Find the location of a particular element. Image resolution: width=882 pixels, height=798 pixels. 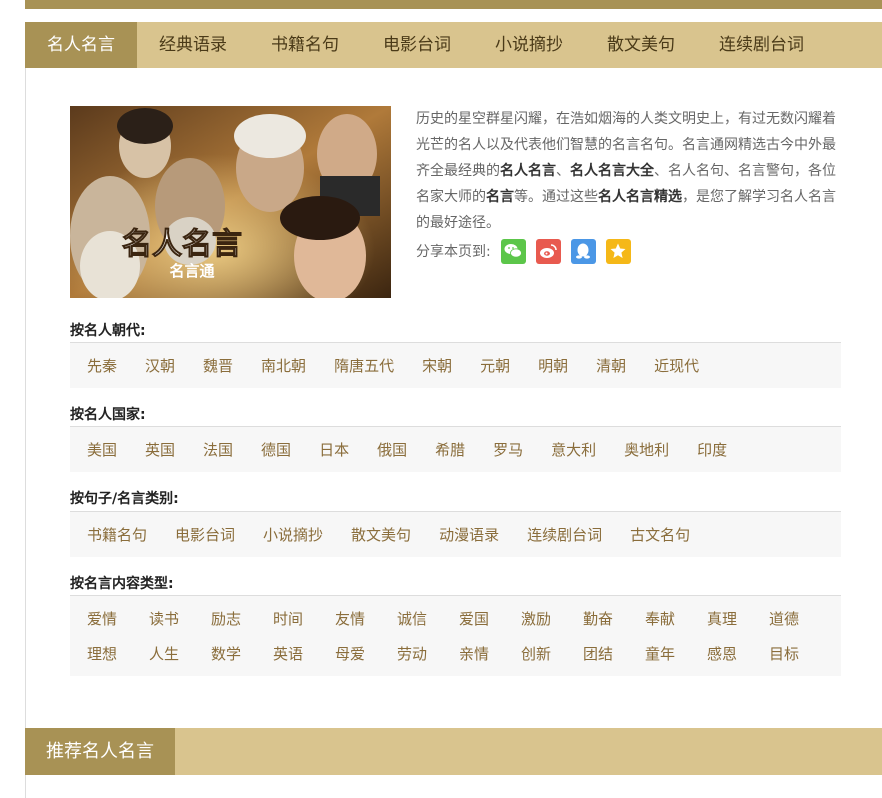

filter-link: 激励 is located at coordinates (538, 618).